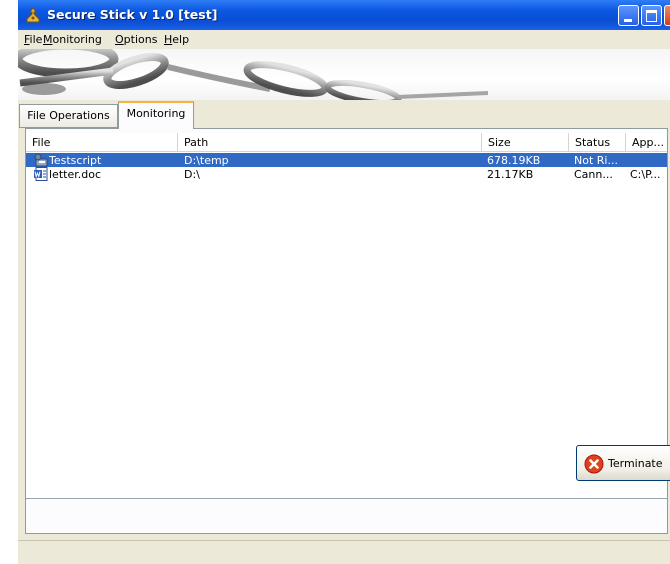 Image resolution: width=670 pixels, height=564 pixels. I want to click on column-header-size: Size, so click(525, 142).